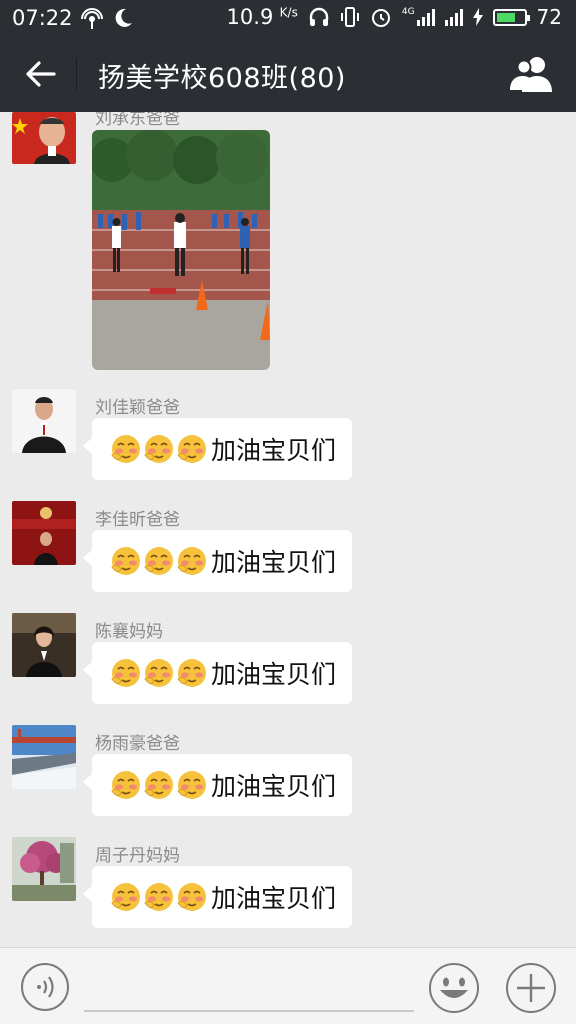  Describe the element at coordinates (76, 74) in the screenshot. I see `header-divider` at that location.